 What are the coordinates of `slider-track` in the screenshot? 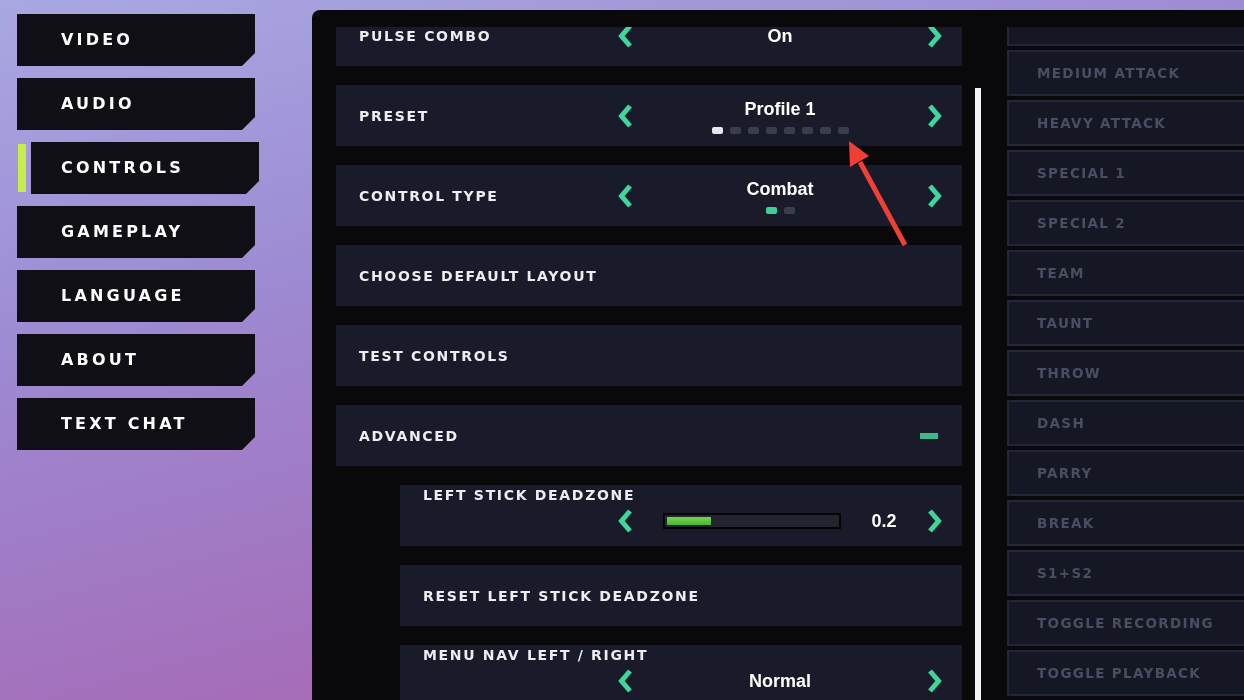 It's located at (752, 521).